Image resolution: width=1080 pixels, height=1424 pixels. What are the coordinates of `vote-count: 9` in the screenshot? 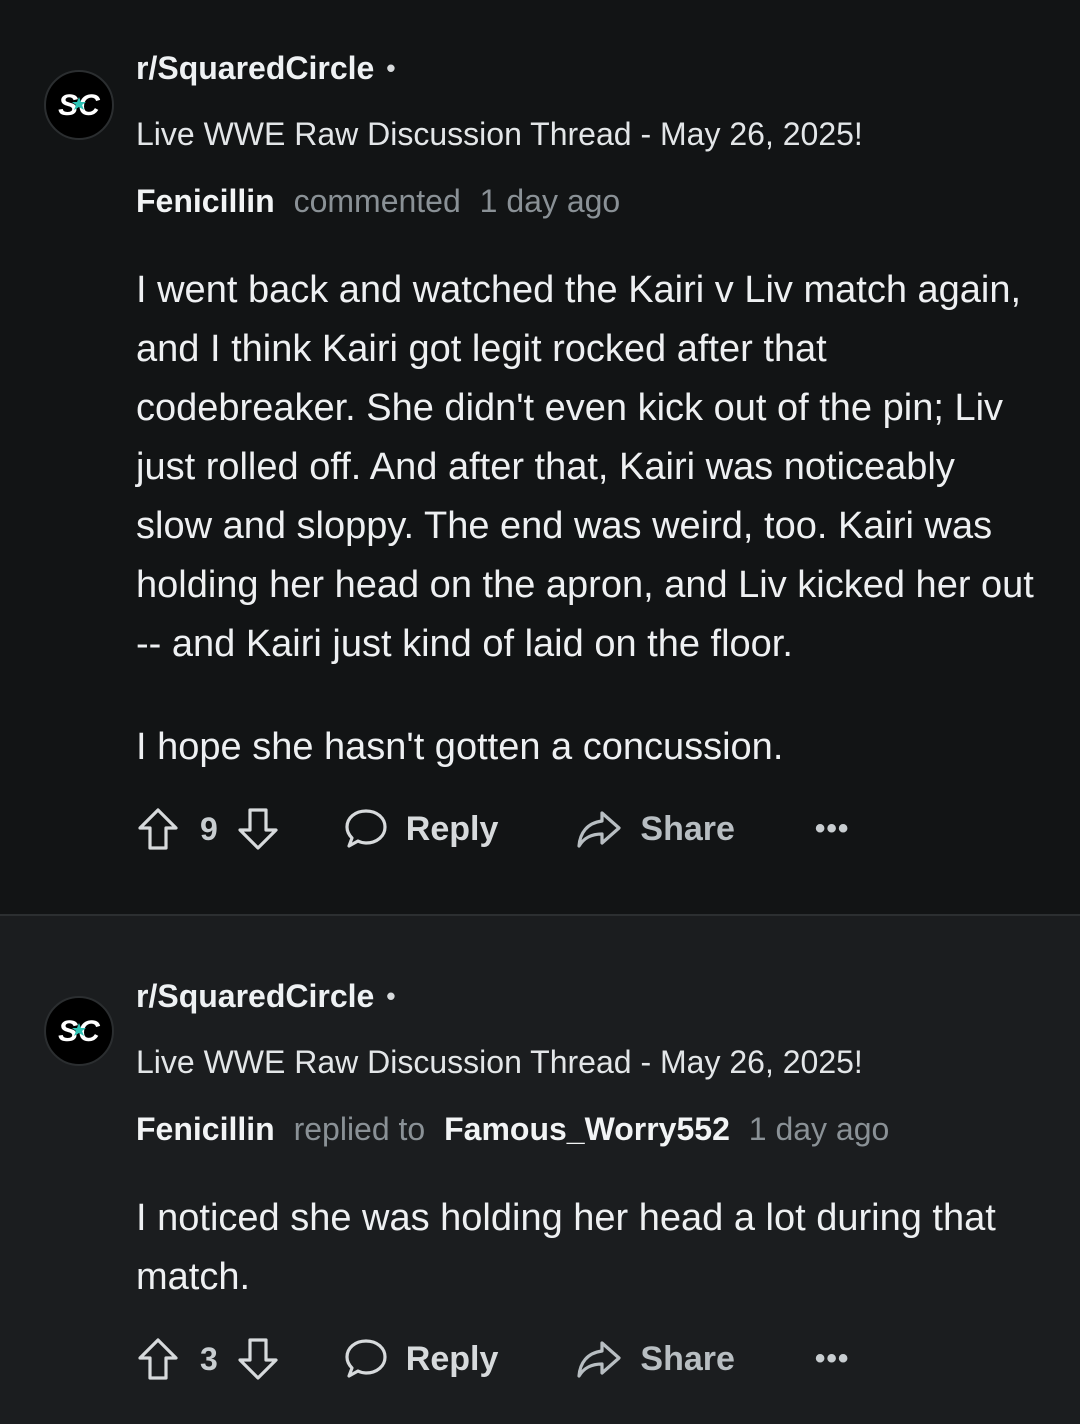 It's located at (209, 828).